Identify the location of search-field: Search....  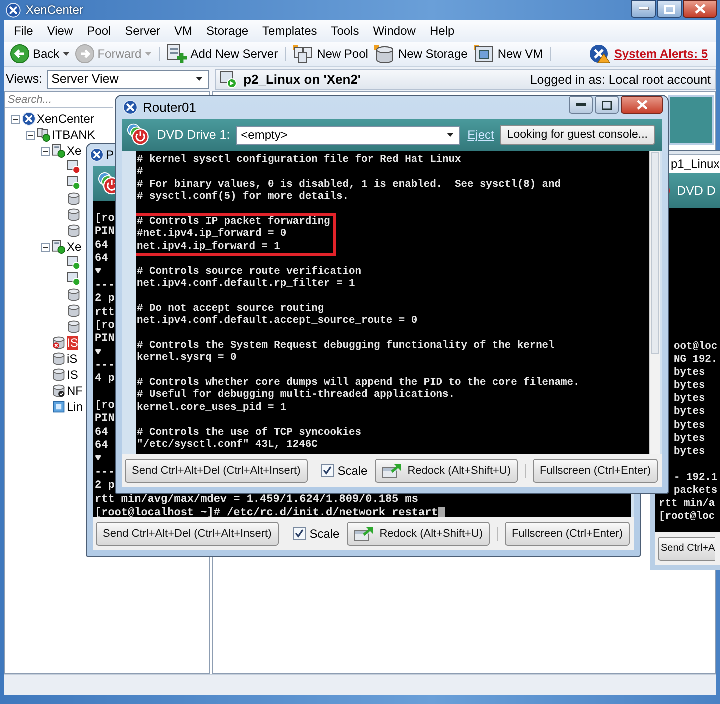
(59, 100).